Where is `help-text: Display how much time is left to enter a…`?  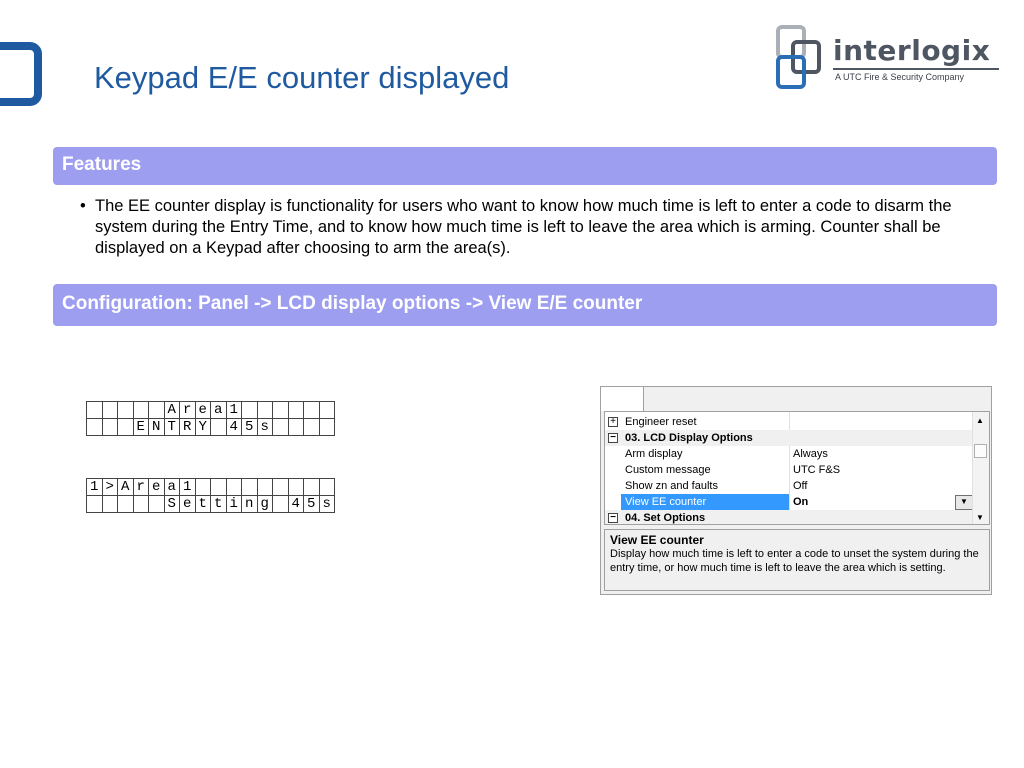 help-text: Display how much time is left to enter a… is located at coordinates (794, 561).